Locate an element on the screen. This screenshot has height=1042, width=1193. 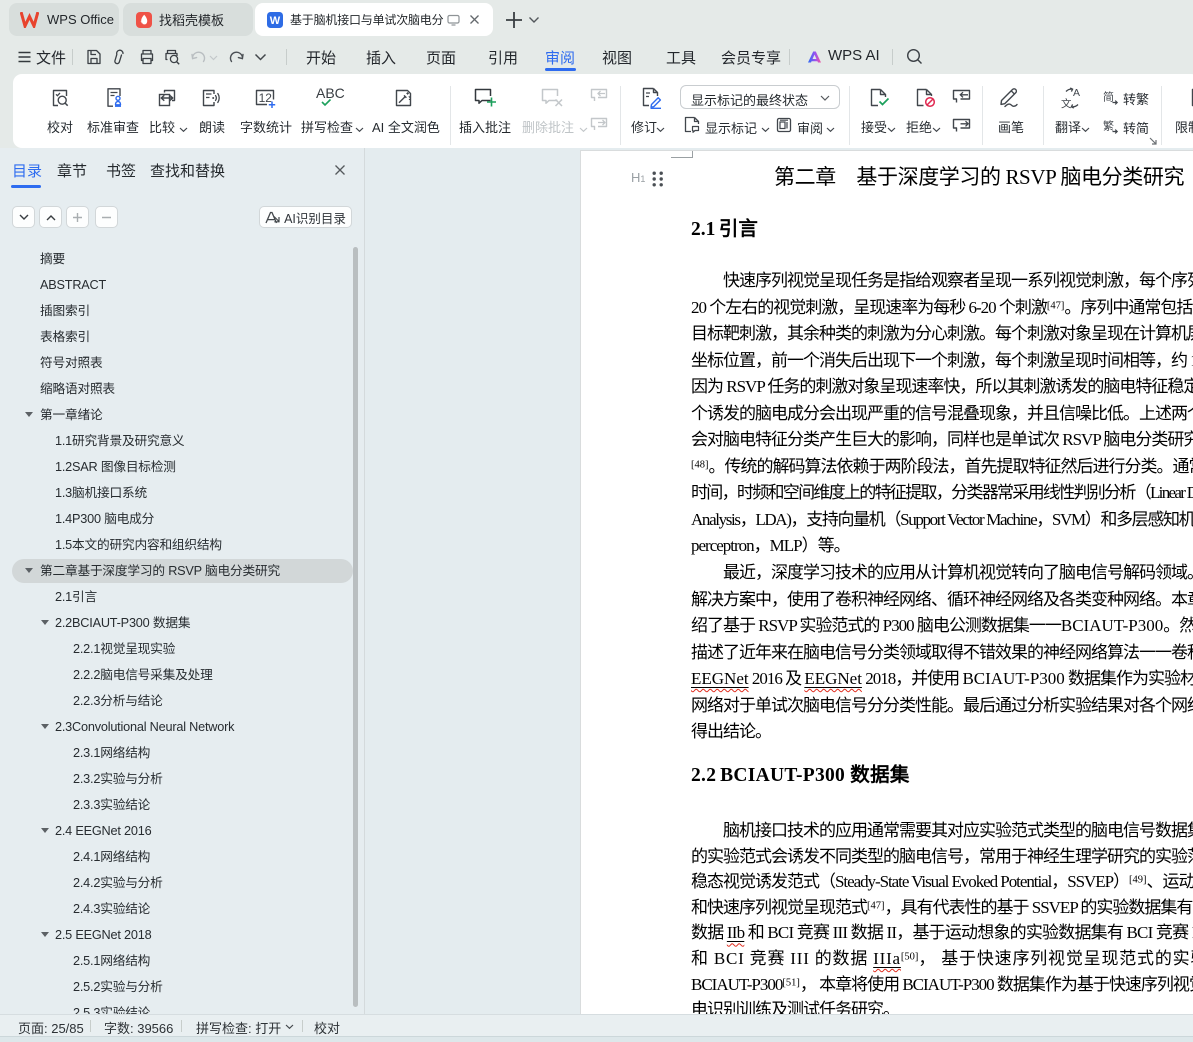
svg-text: W is located at coordinates (275, 21).